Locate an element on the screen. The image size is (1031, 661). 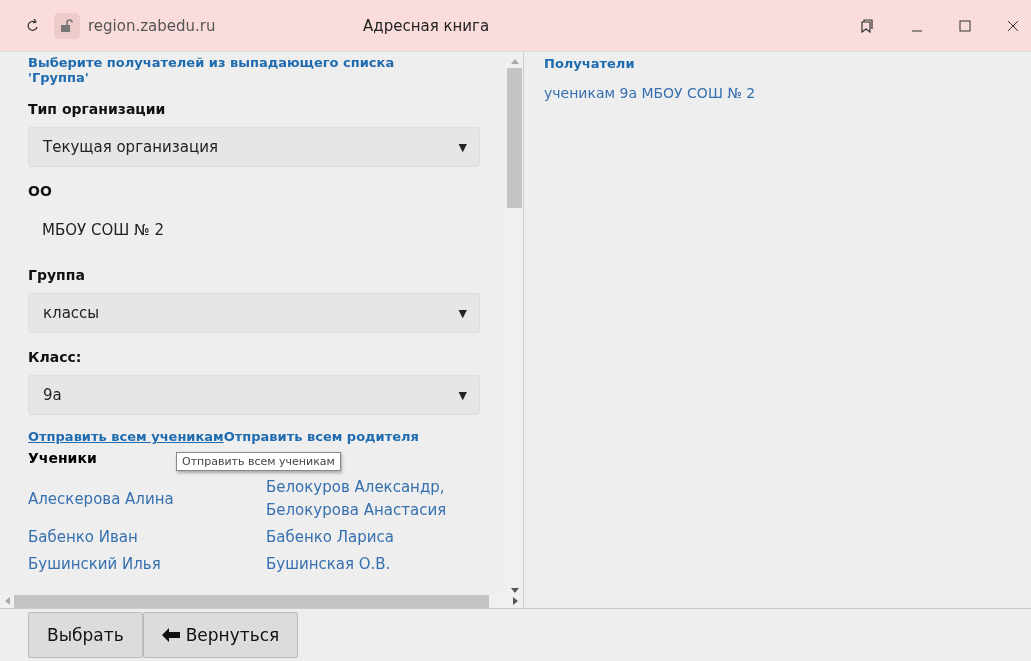
parent-link: Белокуров Александр, is located at coordinates (355, 487).